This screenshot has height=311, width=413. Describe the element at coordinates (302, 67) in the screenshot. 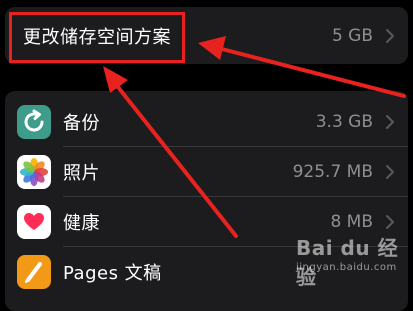

I see `annotation-arrow-right` at that location.